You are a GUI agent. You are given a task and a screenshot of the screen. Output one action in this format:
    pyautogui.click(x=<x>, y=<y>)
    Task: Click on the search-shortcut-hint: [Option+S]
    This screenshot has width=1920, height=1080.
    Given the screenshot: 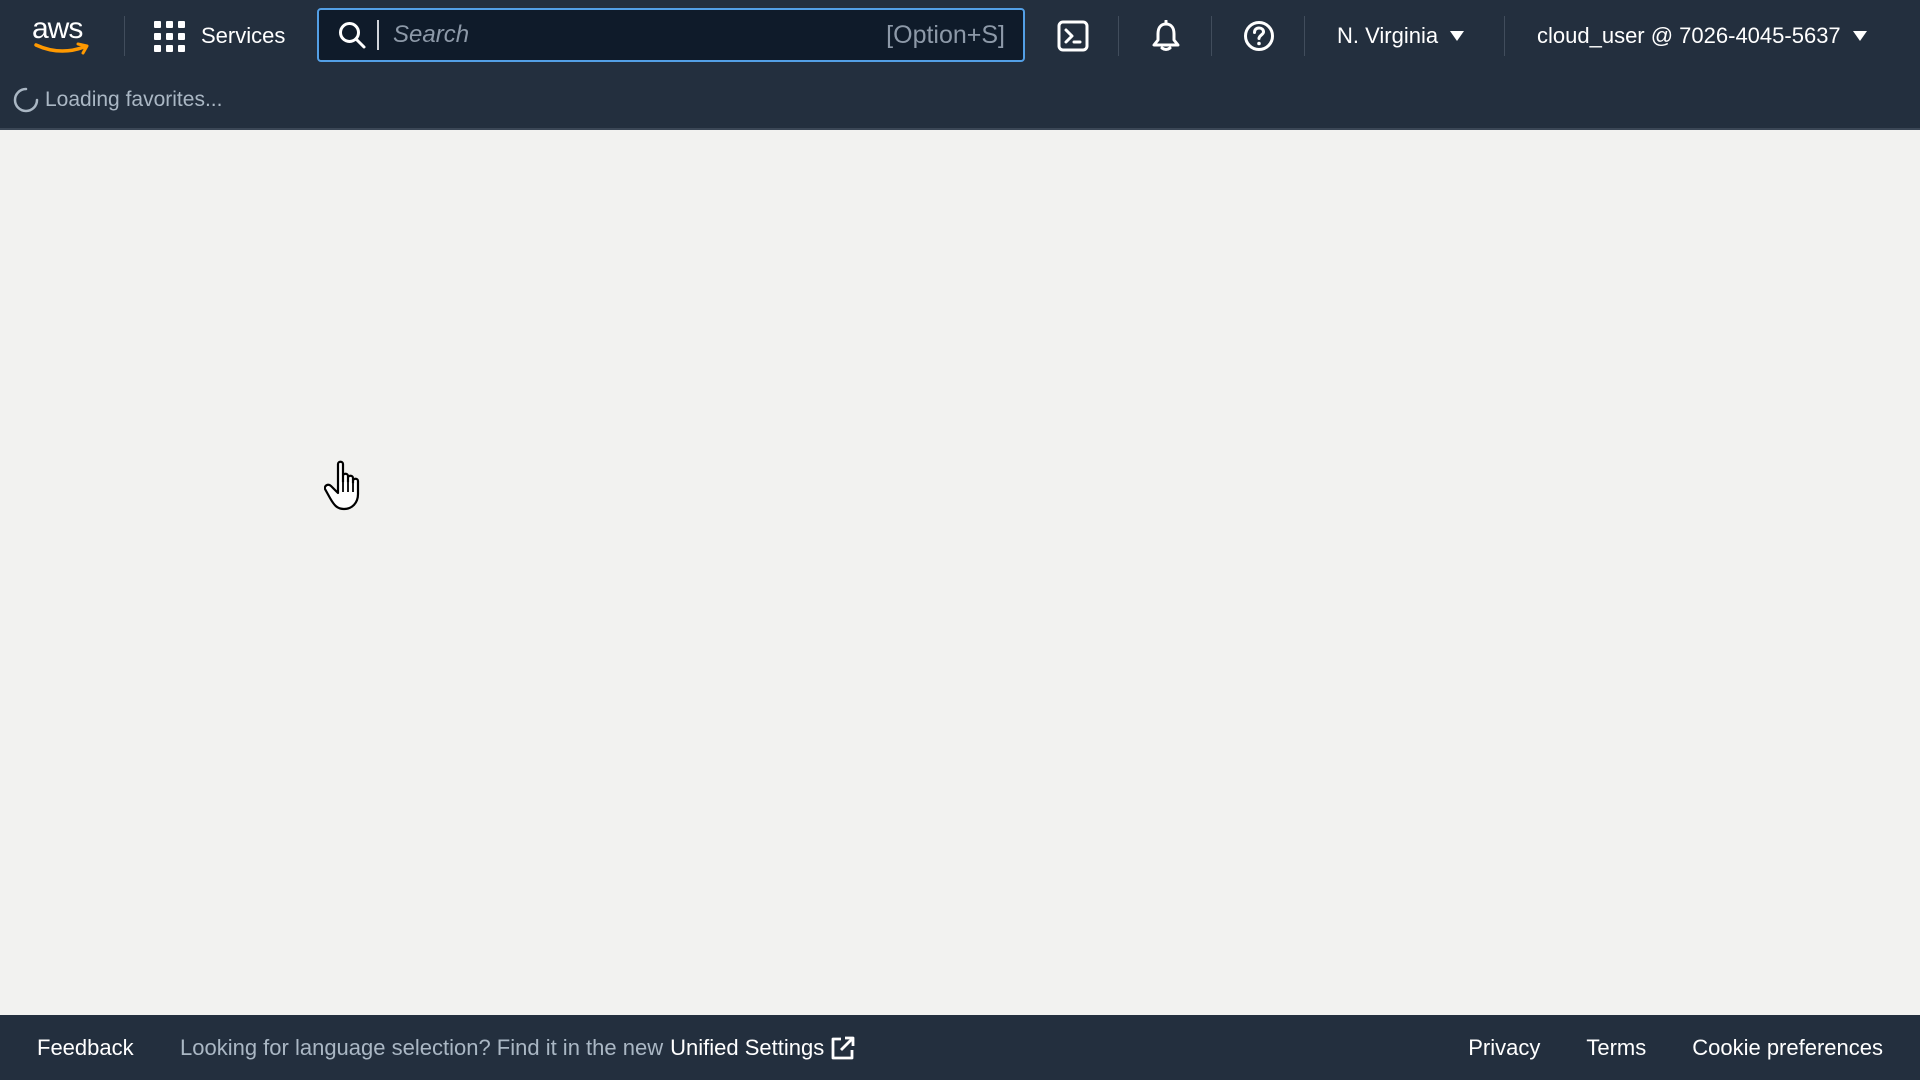 What is the action you would take?
    pyautogui.click(x=945, y=34)
    